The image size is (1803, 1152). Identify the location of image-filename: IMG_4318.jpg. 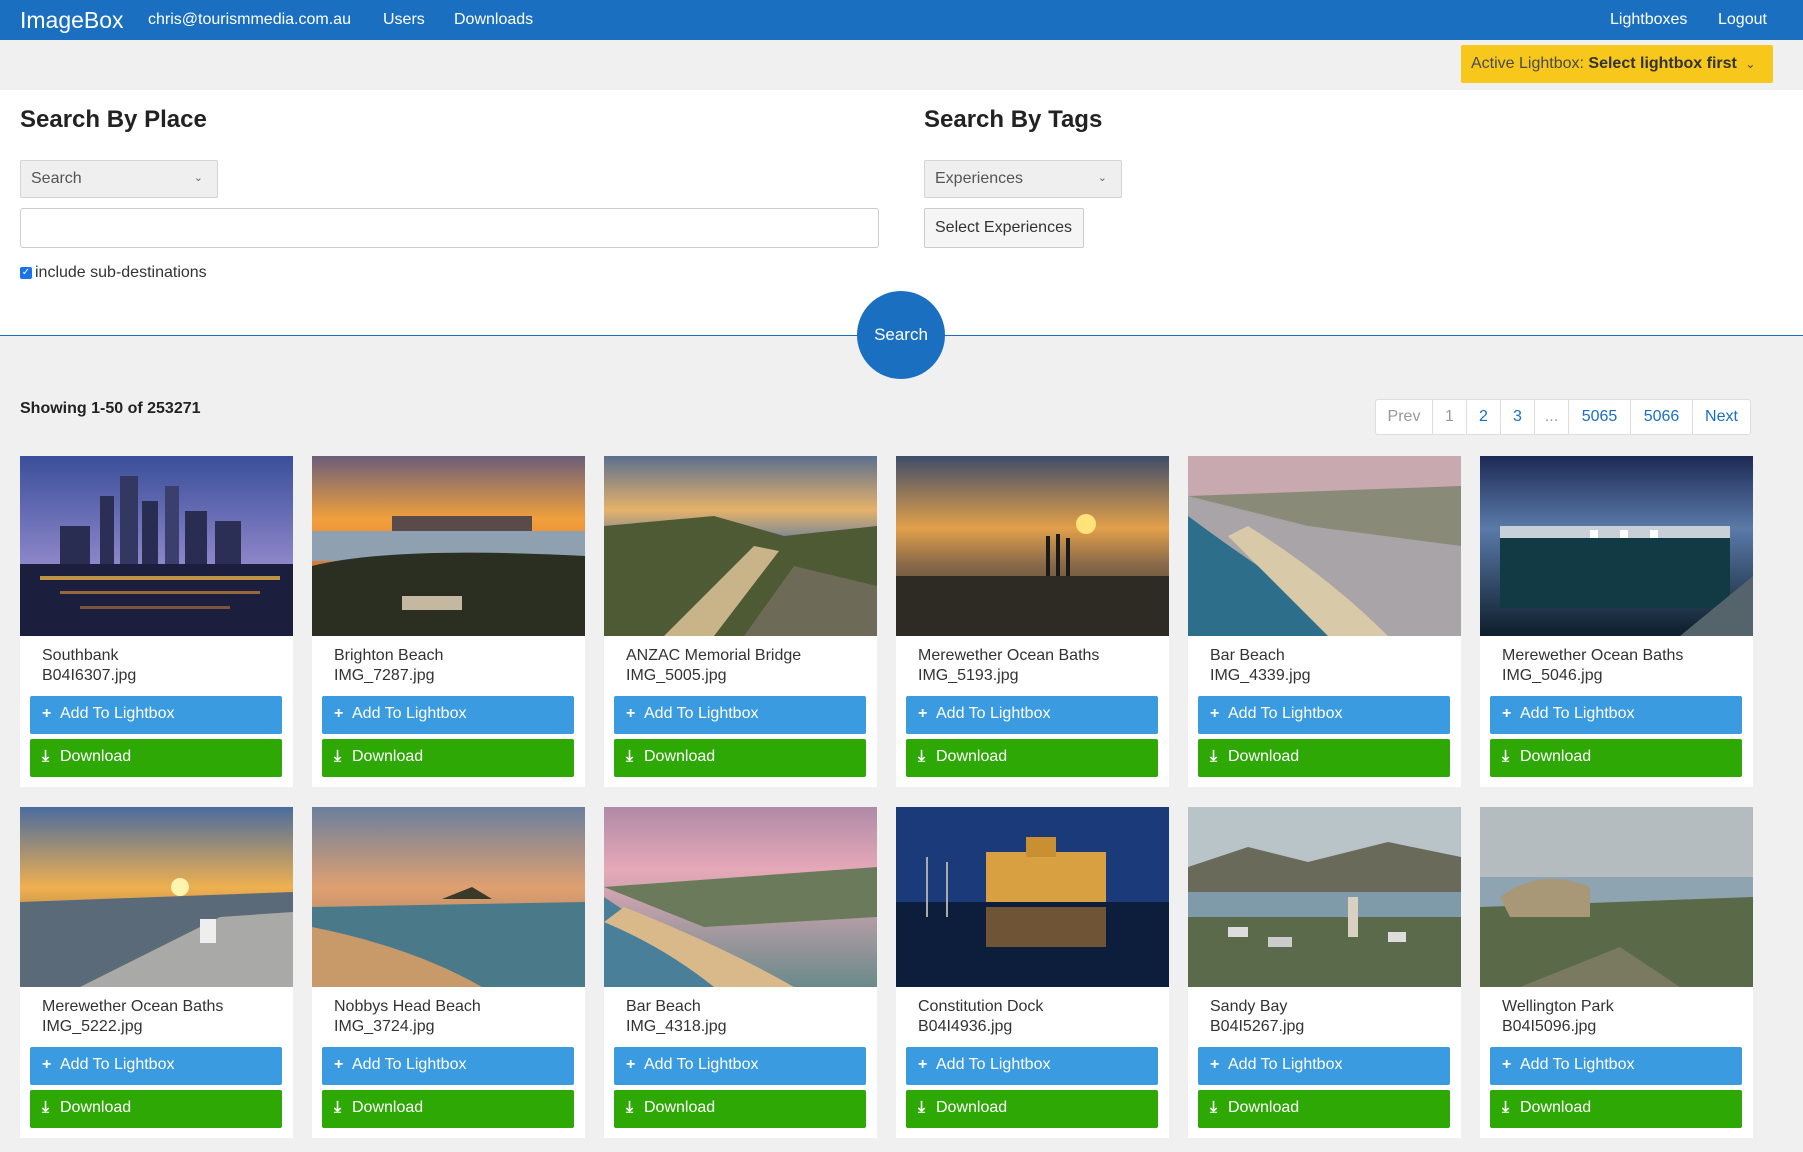
(676, 1026).